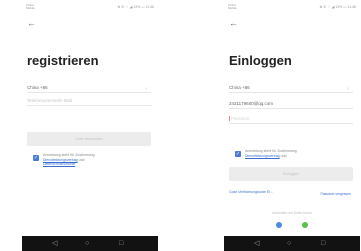 This screenshot has height=251, width=361. What do you see at coordinates (335, 194) in the screenshot?
I see `forgot-password-link: Passwort vergessen` at bounding box center [335, 194].